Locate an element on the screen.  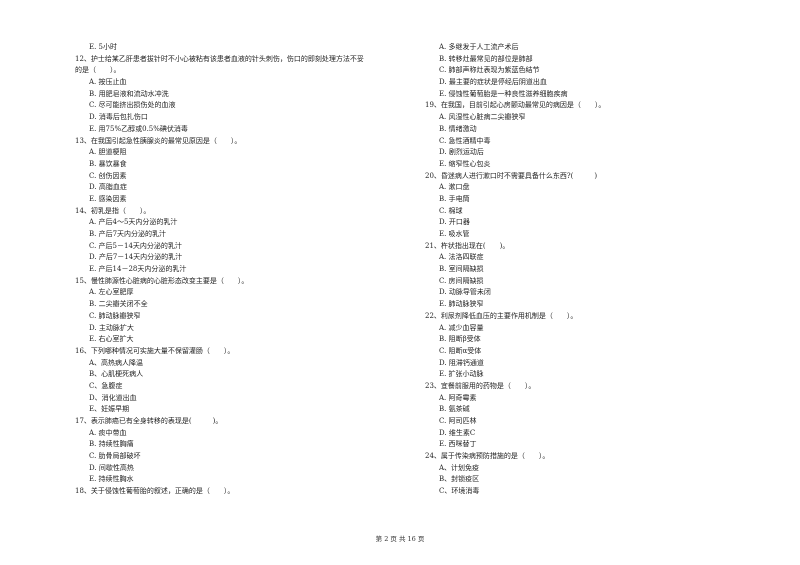
answer-option: D. 消毒后包扎伤口 is located at coordinates (118, 117).